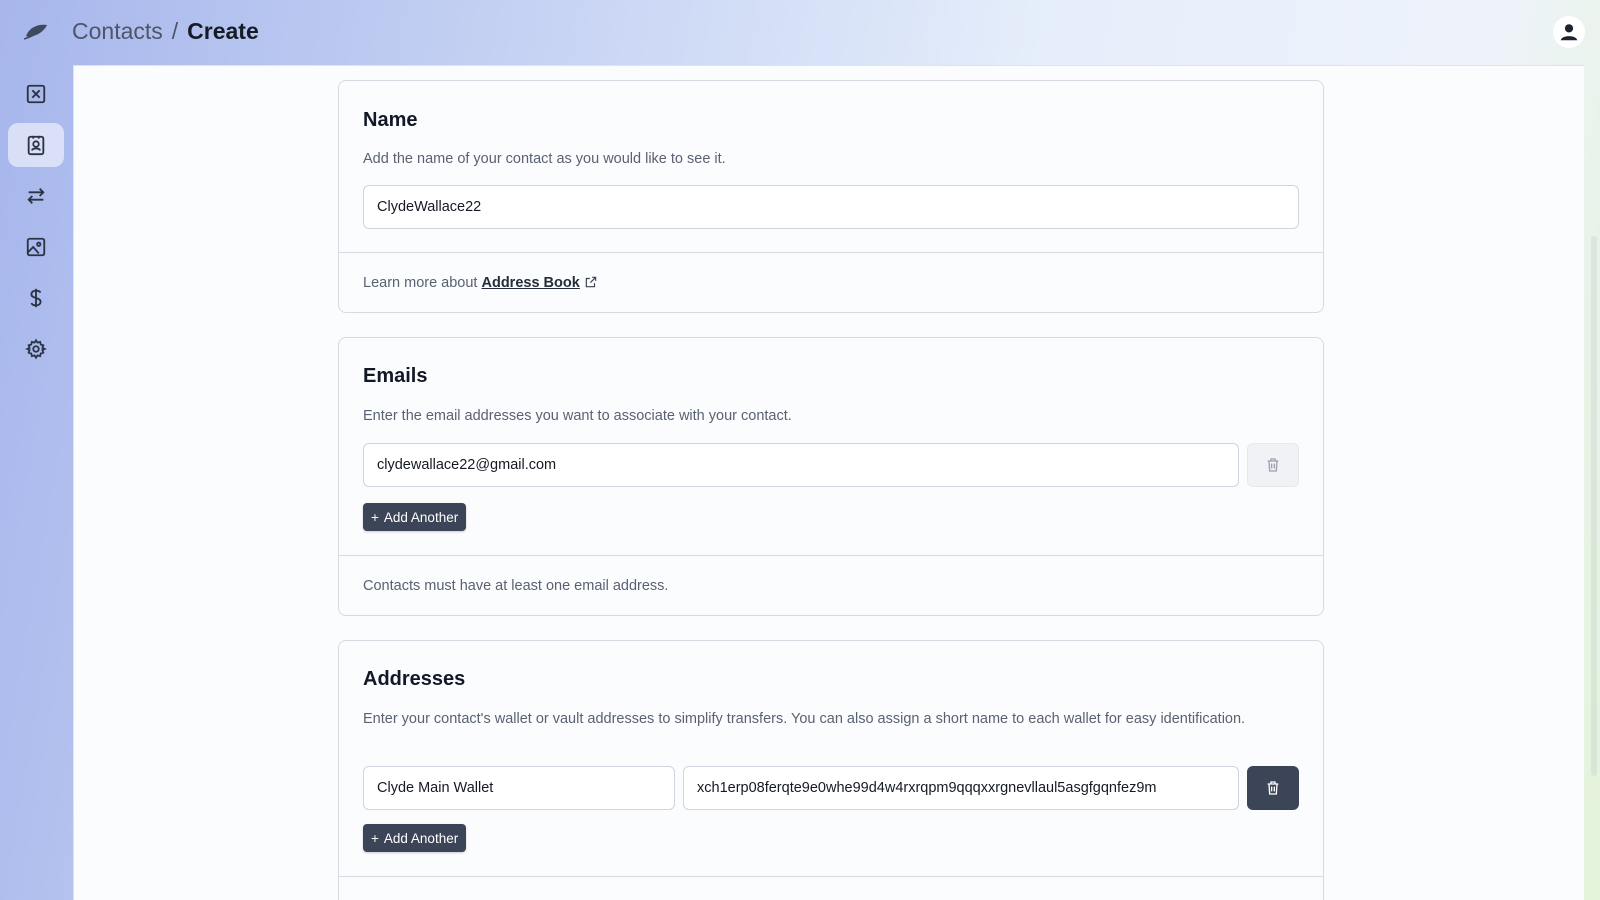 The image size is (1600, 900). What do you see at coordinates (390, 120) in the screenshot?
I see `name-section-title: Name` at bounding box center [390, 120].